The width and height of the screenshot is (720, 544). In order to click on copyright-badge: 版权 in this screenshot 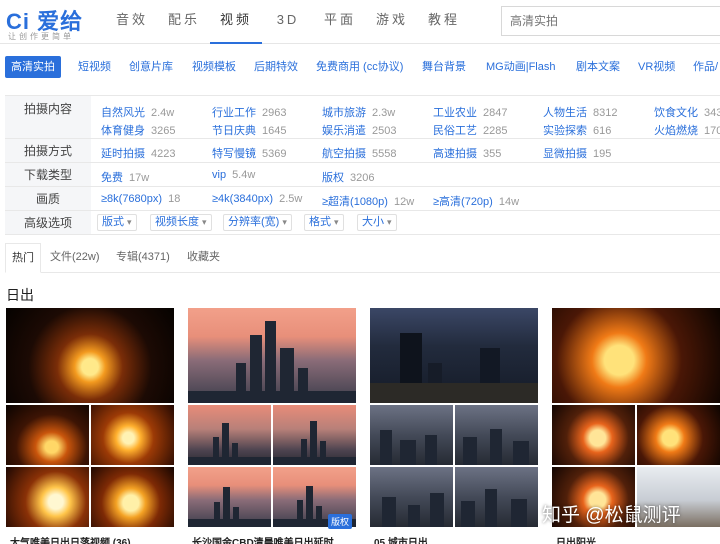, I will do `click(339, 521)`.